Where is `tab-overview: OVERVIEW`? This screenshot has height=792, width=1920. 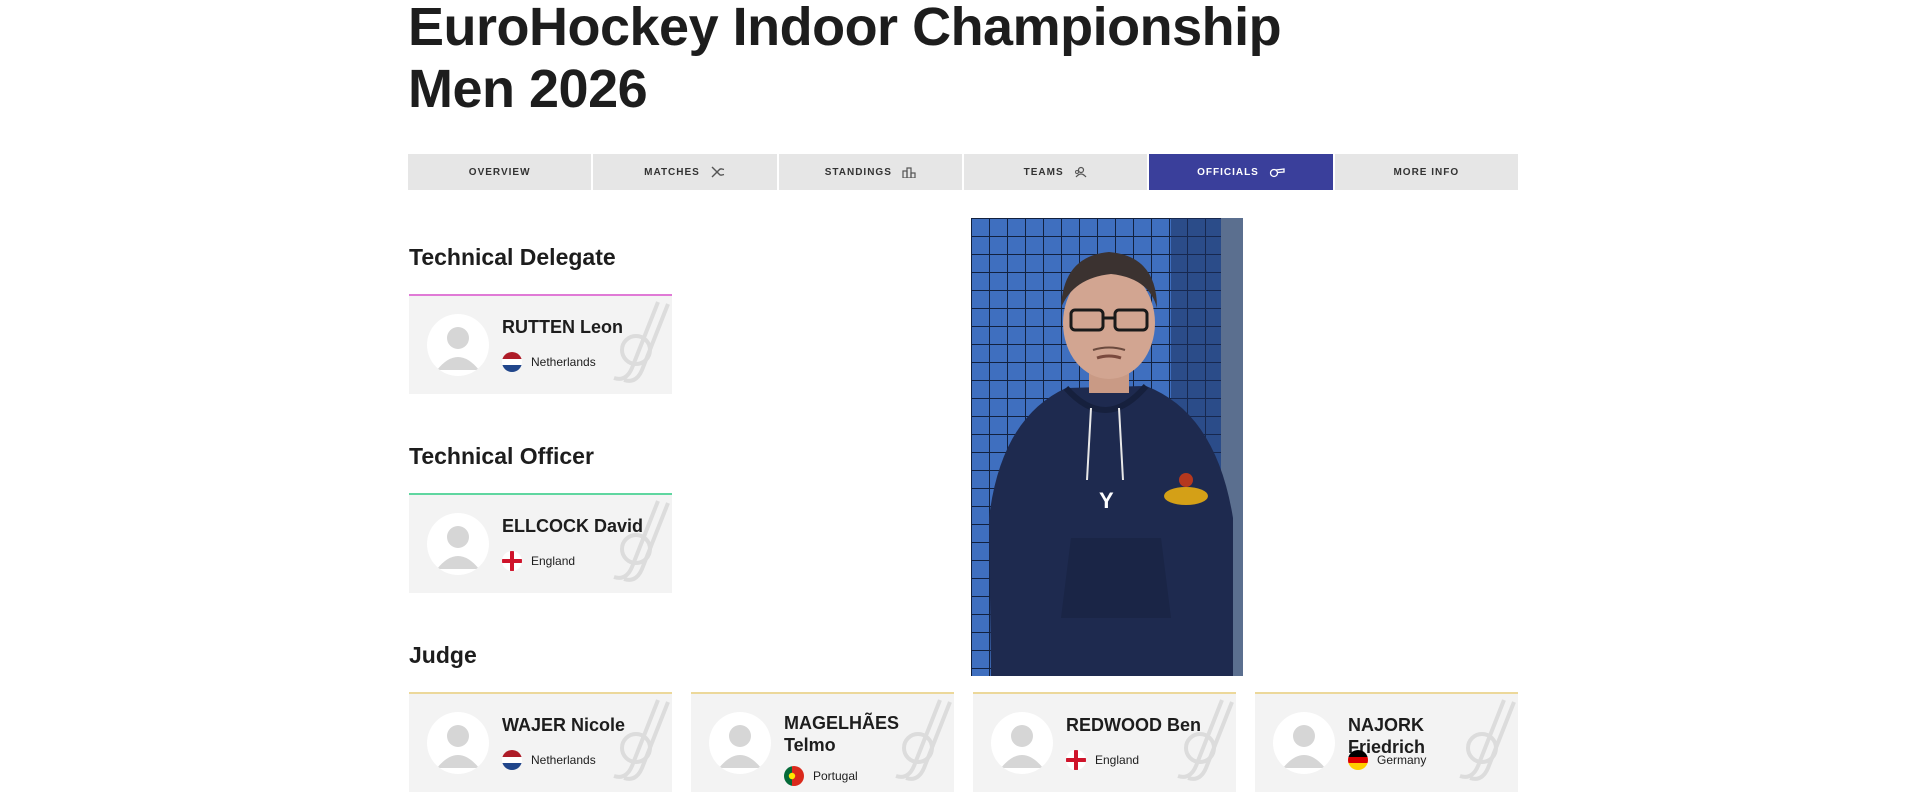
tab-overview: OVERVIEW is located at coordinates (501, 172).